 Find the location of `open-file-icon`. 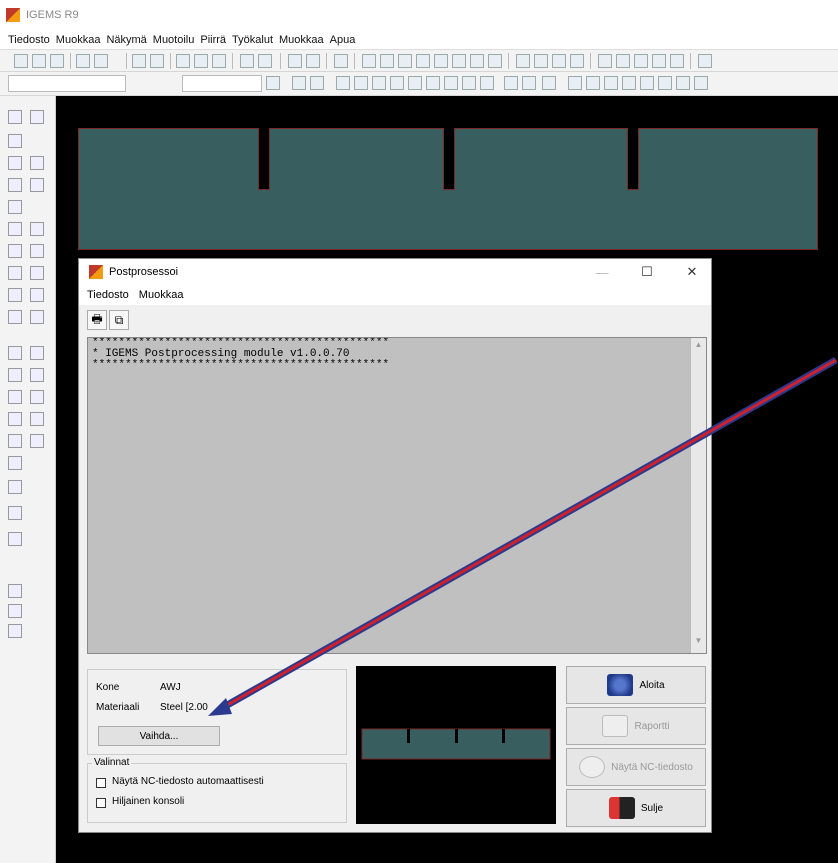

open-file-icon is located at coordinates (39, 61).